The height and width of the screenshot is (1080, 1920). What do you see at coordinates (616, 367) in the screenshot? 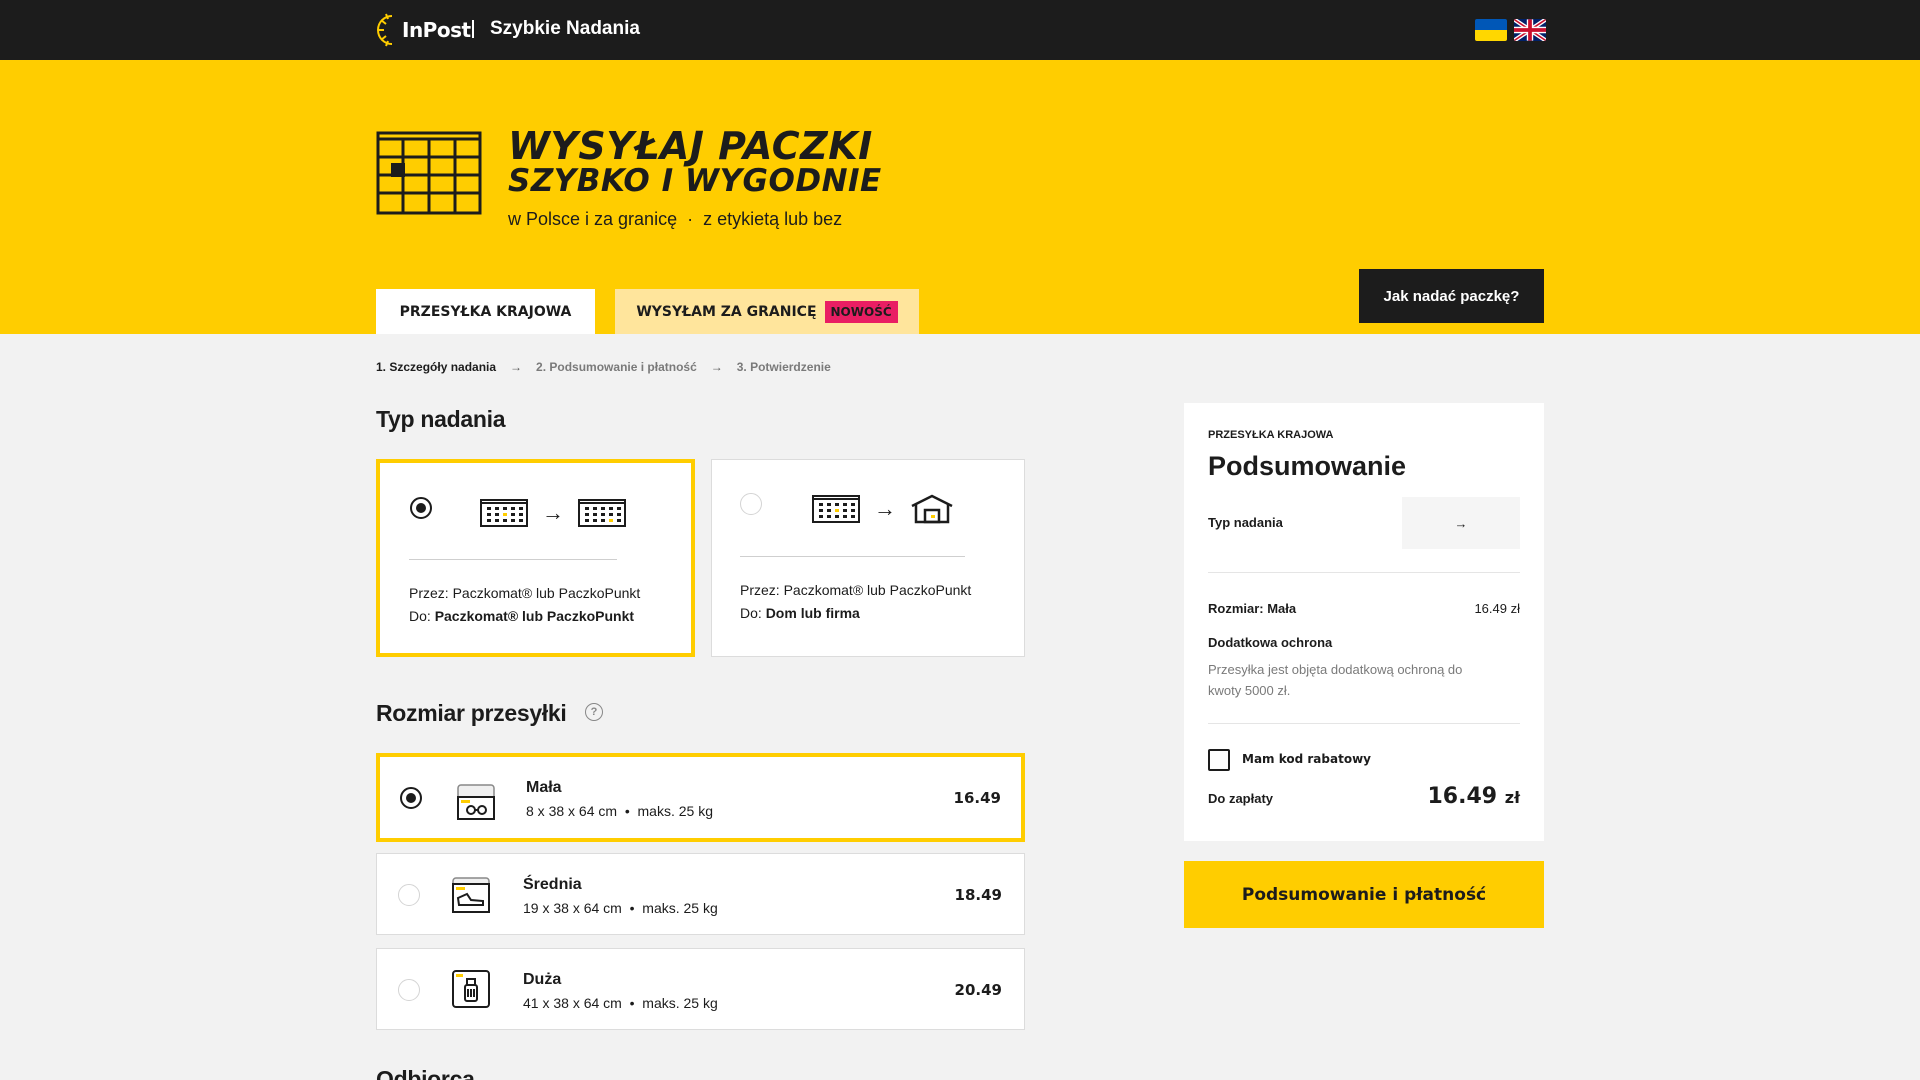
I see `step-payment: 2. Podsumowanie i płatność` at bounding box center [616, 367].